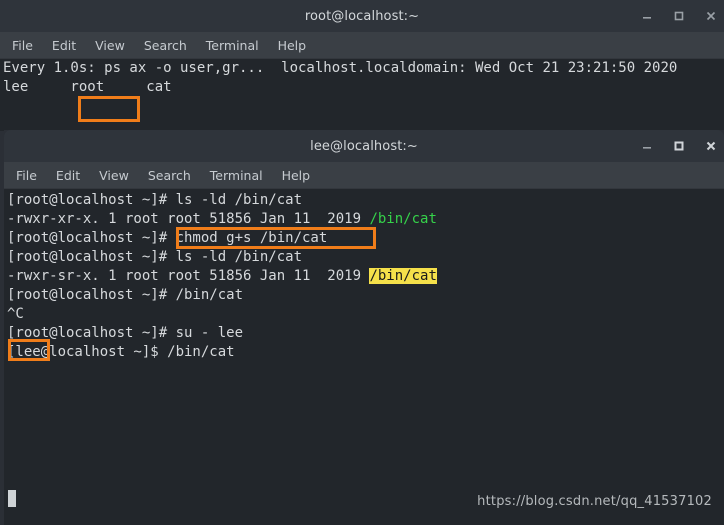  Describe the element at coordinates (167, 238) in the screenshot. I see `terminal-line: [root@localhost ~]# chmod g+s /bin/cat` at that location.